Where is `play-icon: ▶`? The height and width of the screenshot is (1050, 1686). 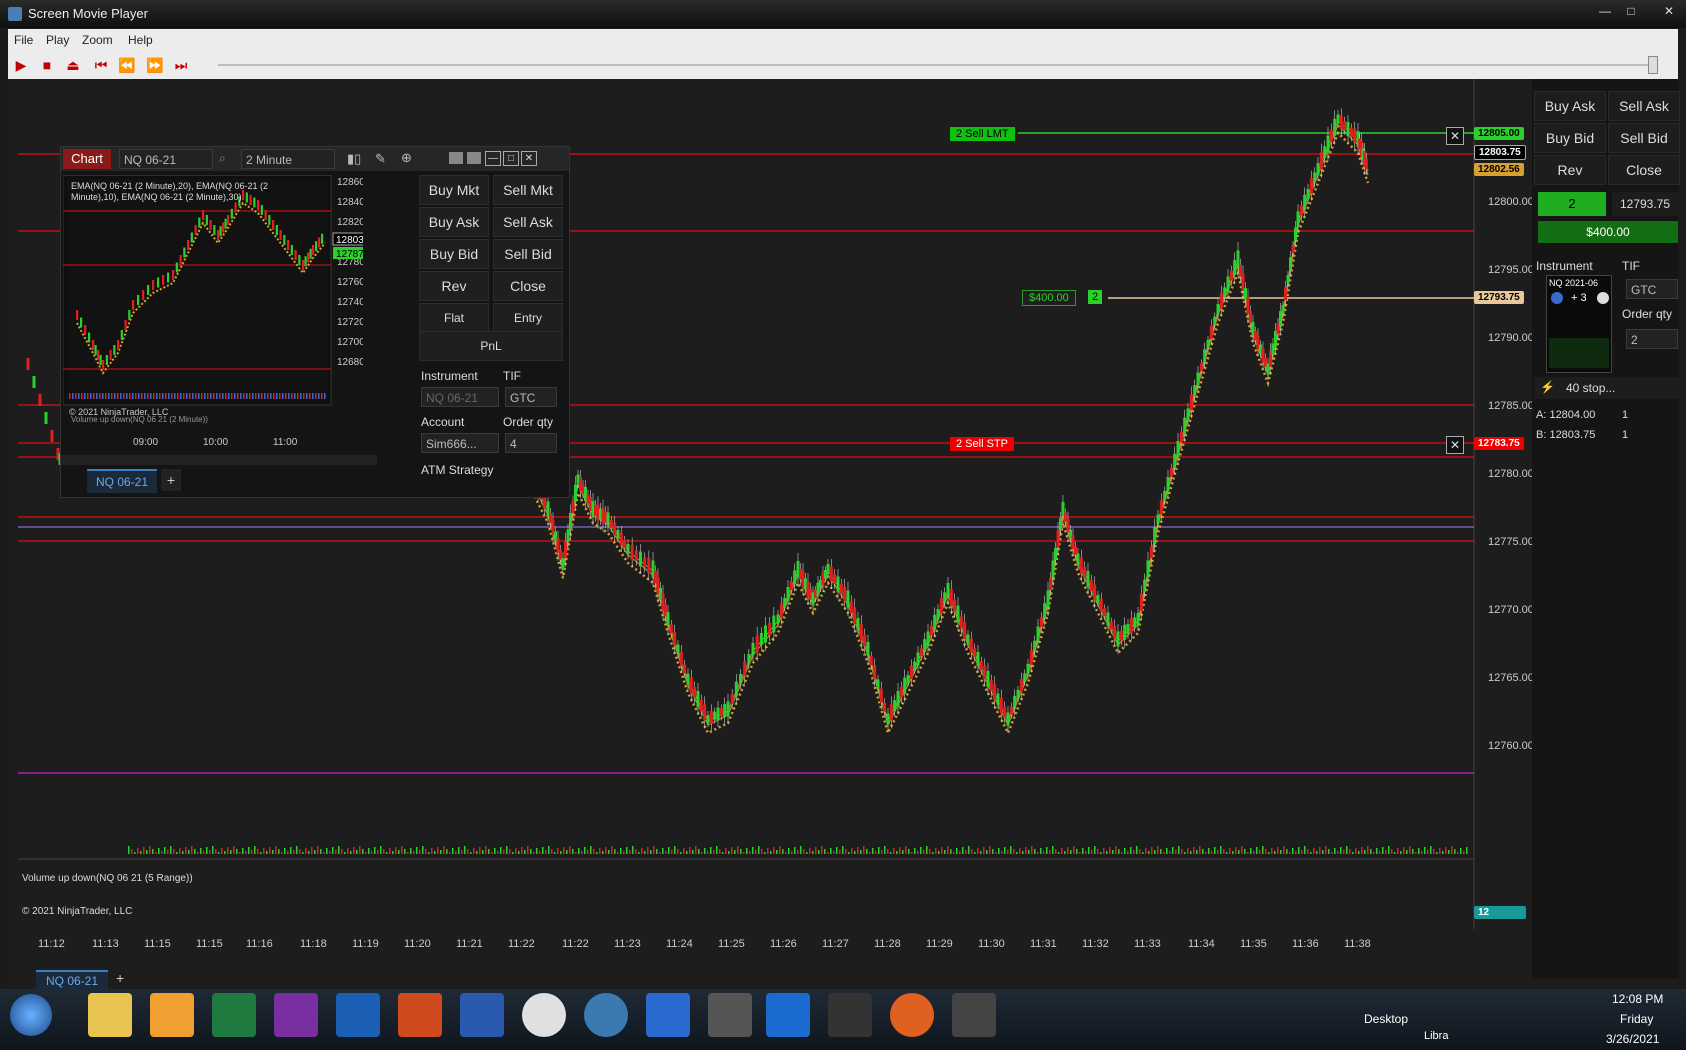 play-icon: ▶ is located at coordinates (21, 65).